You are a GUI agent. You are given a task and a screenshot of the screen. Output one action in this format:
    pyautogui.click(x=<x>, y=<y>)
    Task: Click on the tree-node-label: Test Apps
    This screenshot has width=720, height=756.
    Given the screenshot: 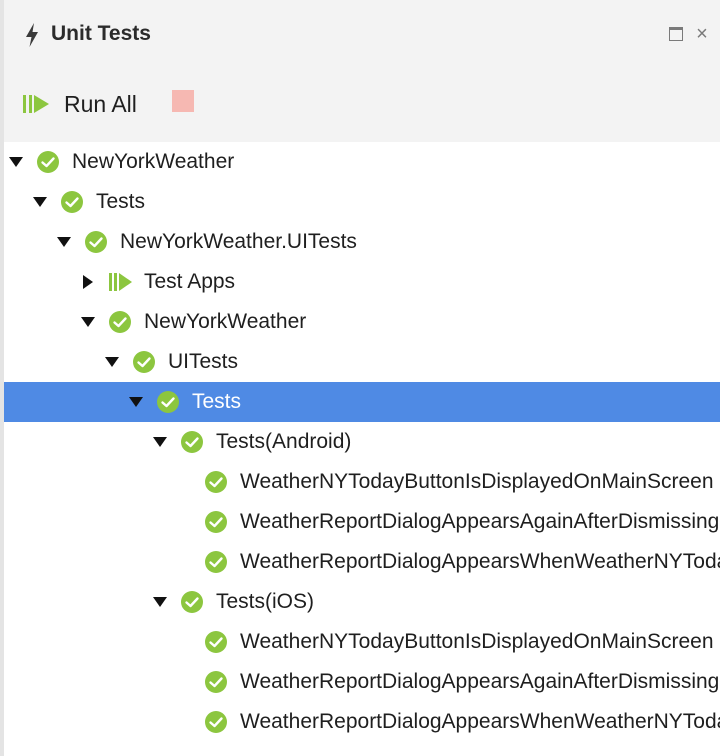 What is the action you would take?
    pyautogui.click(x=190, y=281)
    